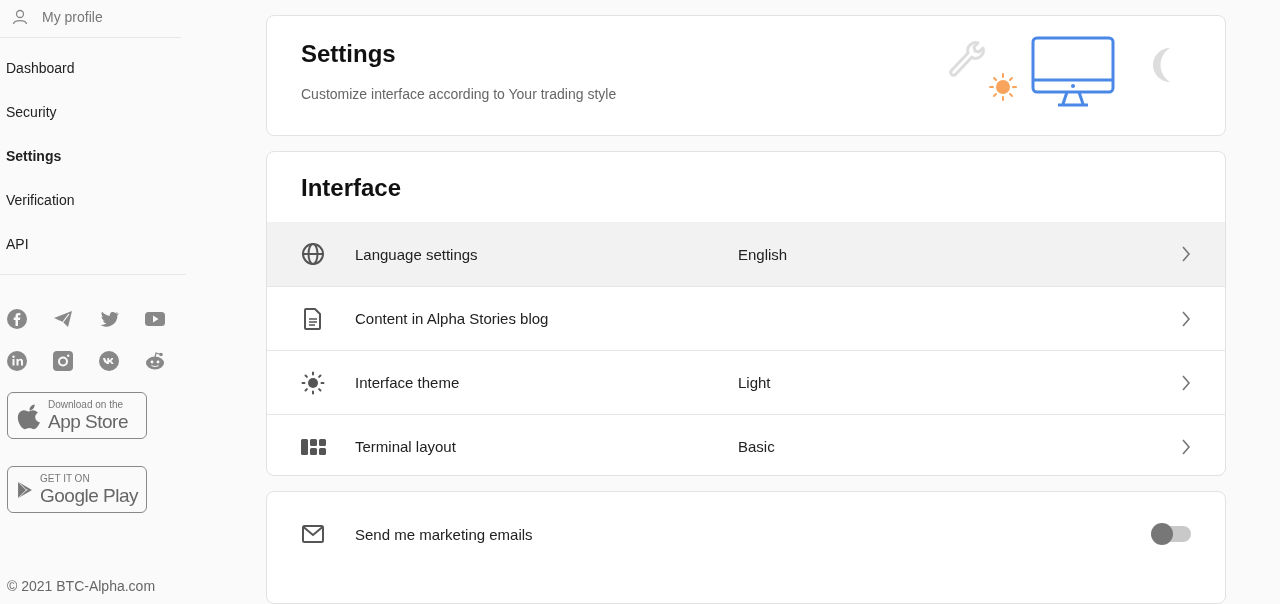 The height and width of the screenshot is (604, 1280). What do you see at coordinates (77, 489) in the screenshot?
I see `google-play-button: GET IT ON Google Play` at bounding box center [77, 489].